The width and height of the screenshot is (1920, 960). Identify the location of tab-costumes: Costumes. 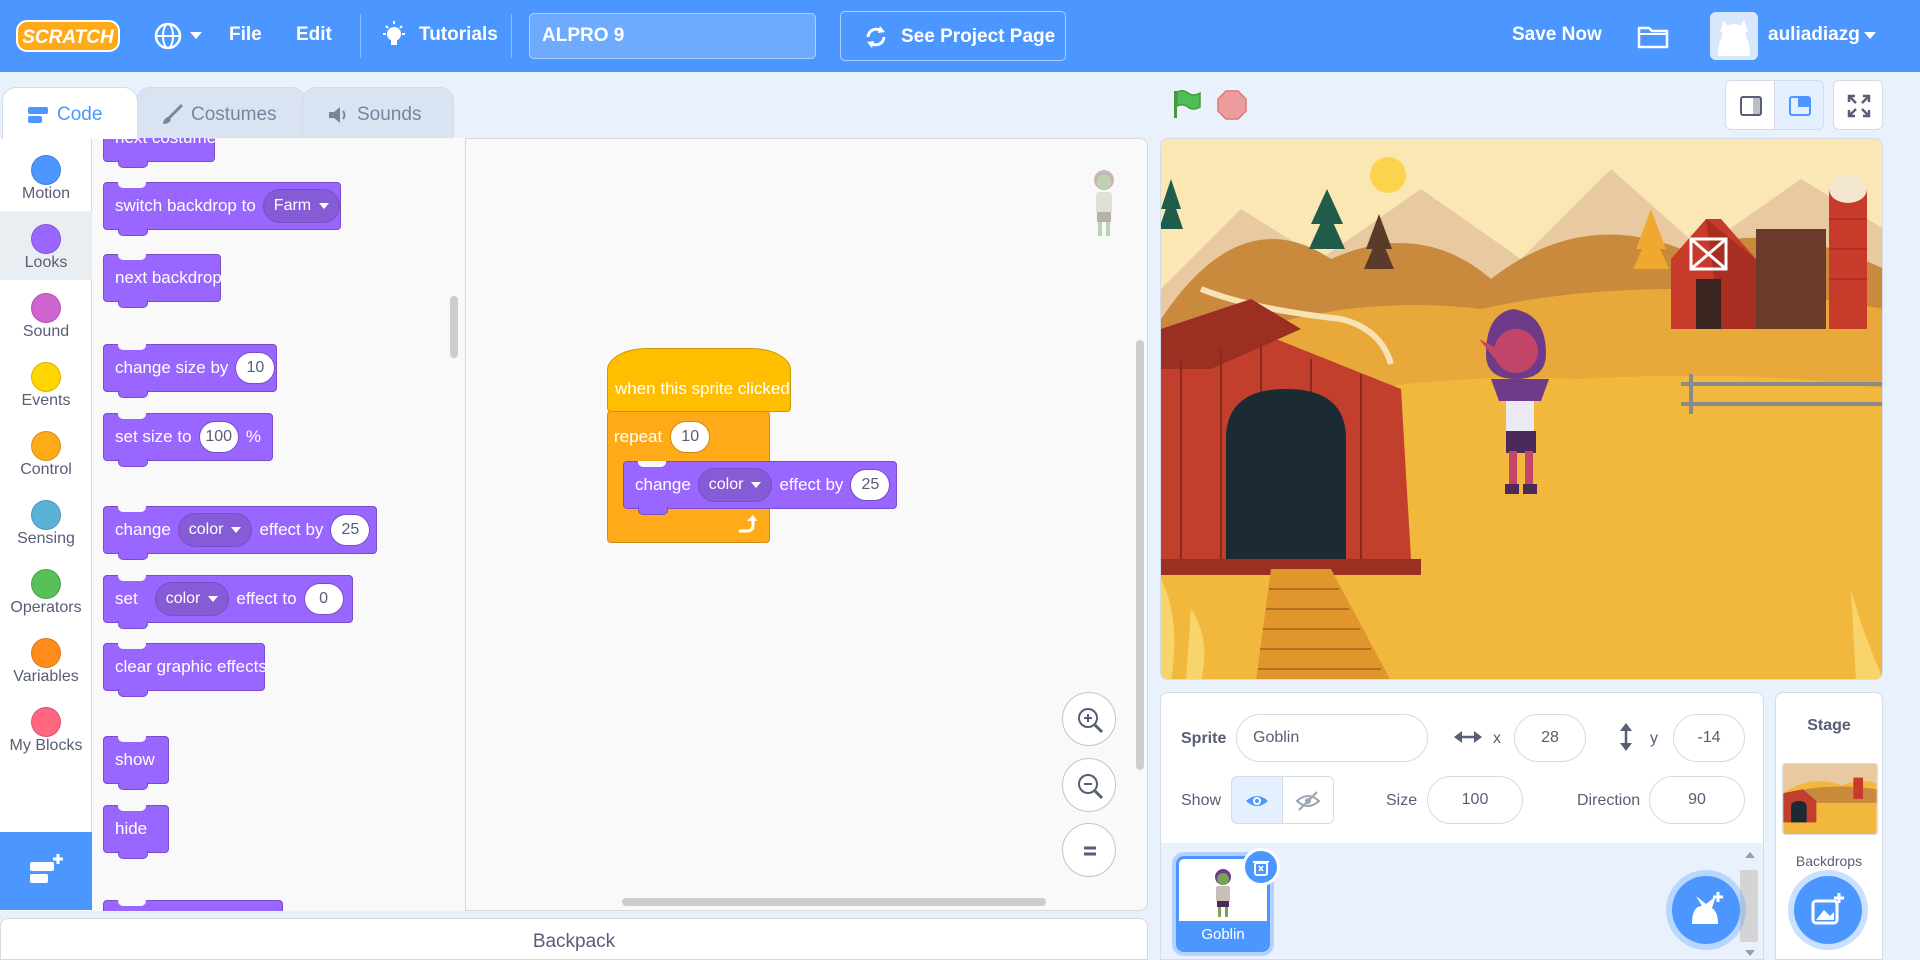
(221, 113).